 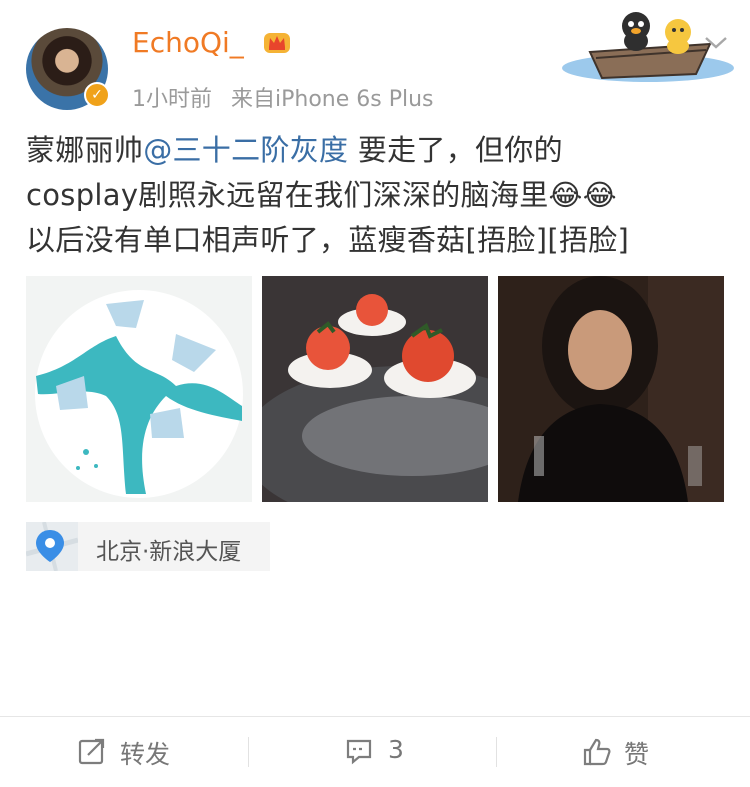 I want to click on location-pin-icon, so click(x=52, y=546).